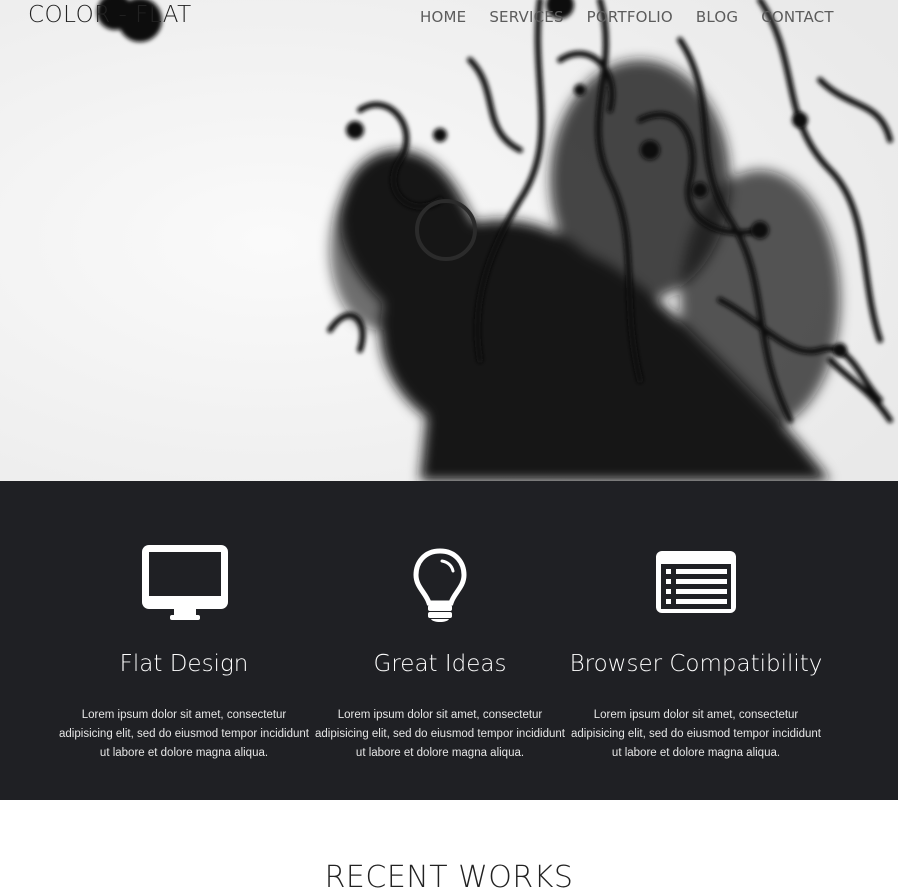  What do you see at coordinates (696, 582) in the screenshot?
I see `list-icon` at bounding box center [696, 582].